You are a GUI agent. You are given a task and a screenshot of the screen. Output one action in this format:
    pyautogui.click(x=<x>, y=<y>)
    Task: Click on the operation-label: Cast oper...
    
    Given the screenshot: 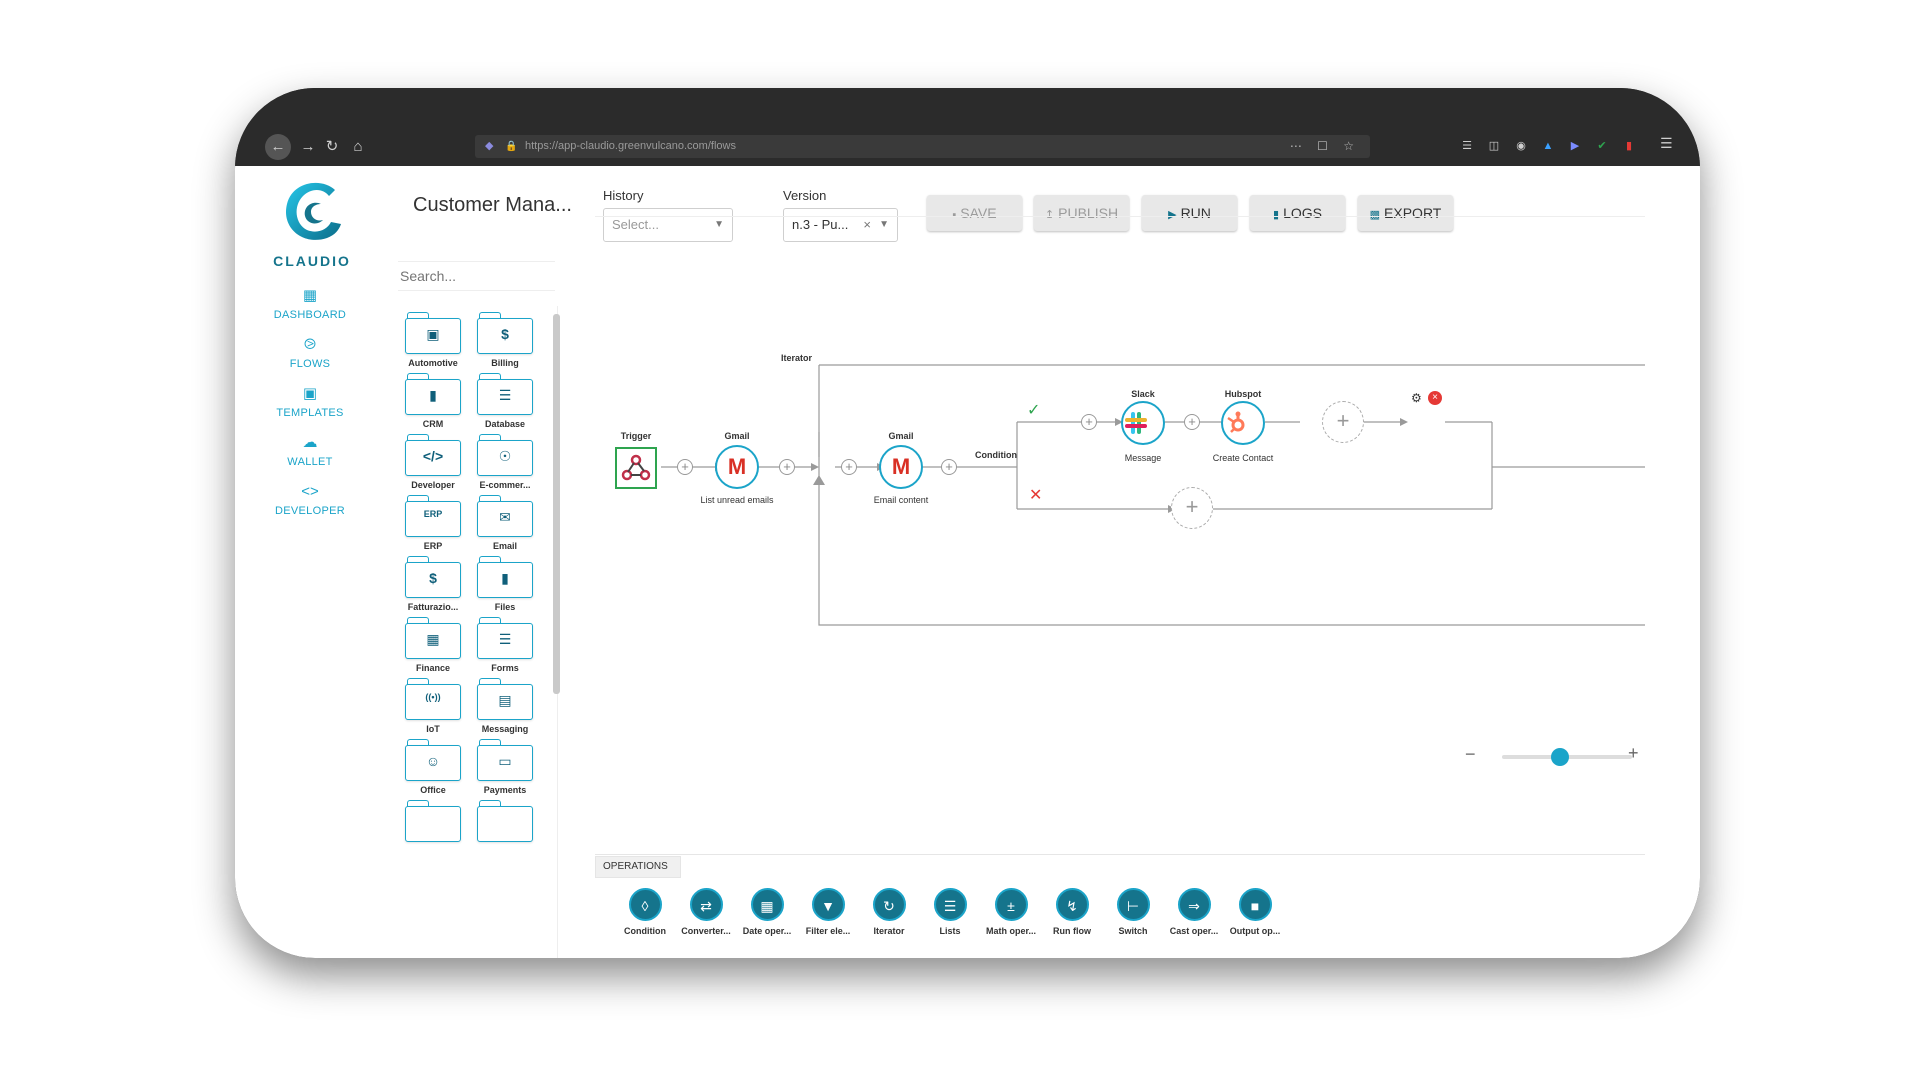 What is the action you would take?
    pyautogui.click(x=1194, y=931)
    